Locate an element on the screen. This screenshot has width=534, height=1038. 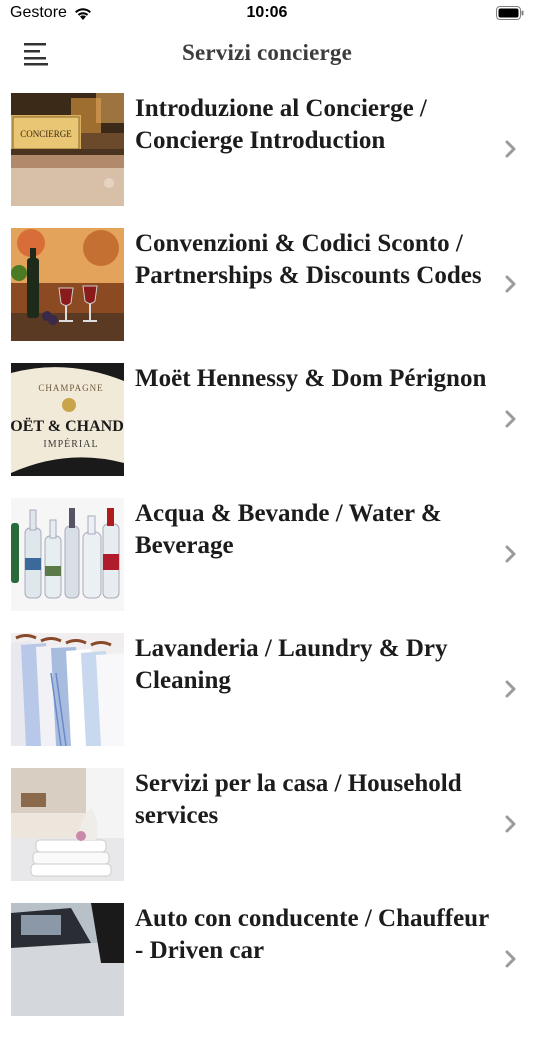
concierge-sign-text: CONCIERGE is located at coordinates (46, 134).